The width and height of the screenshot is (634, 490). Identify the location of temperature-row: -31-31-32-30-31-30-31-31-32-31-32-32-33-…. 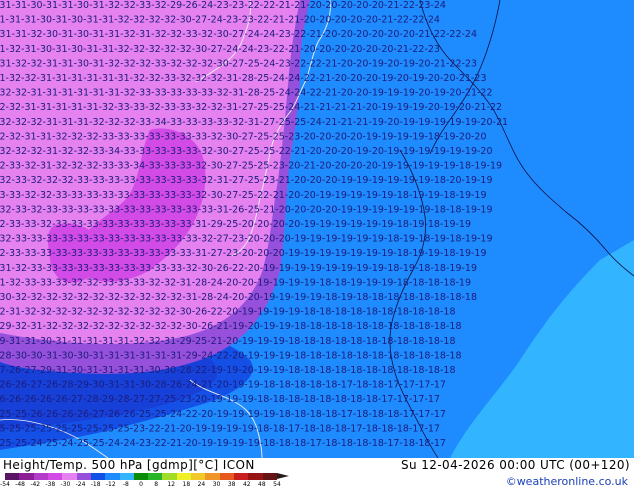
(238, 34).